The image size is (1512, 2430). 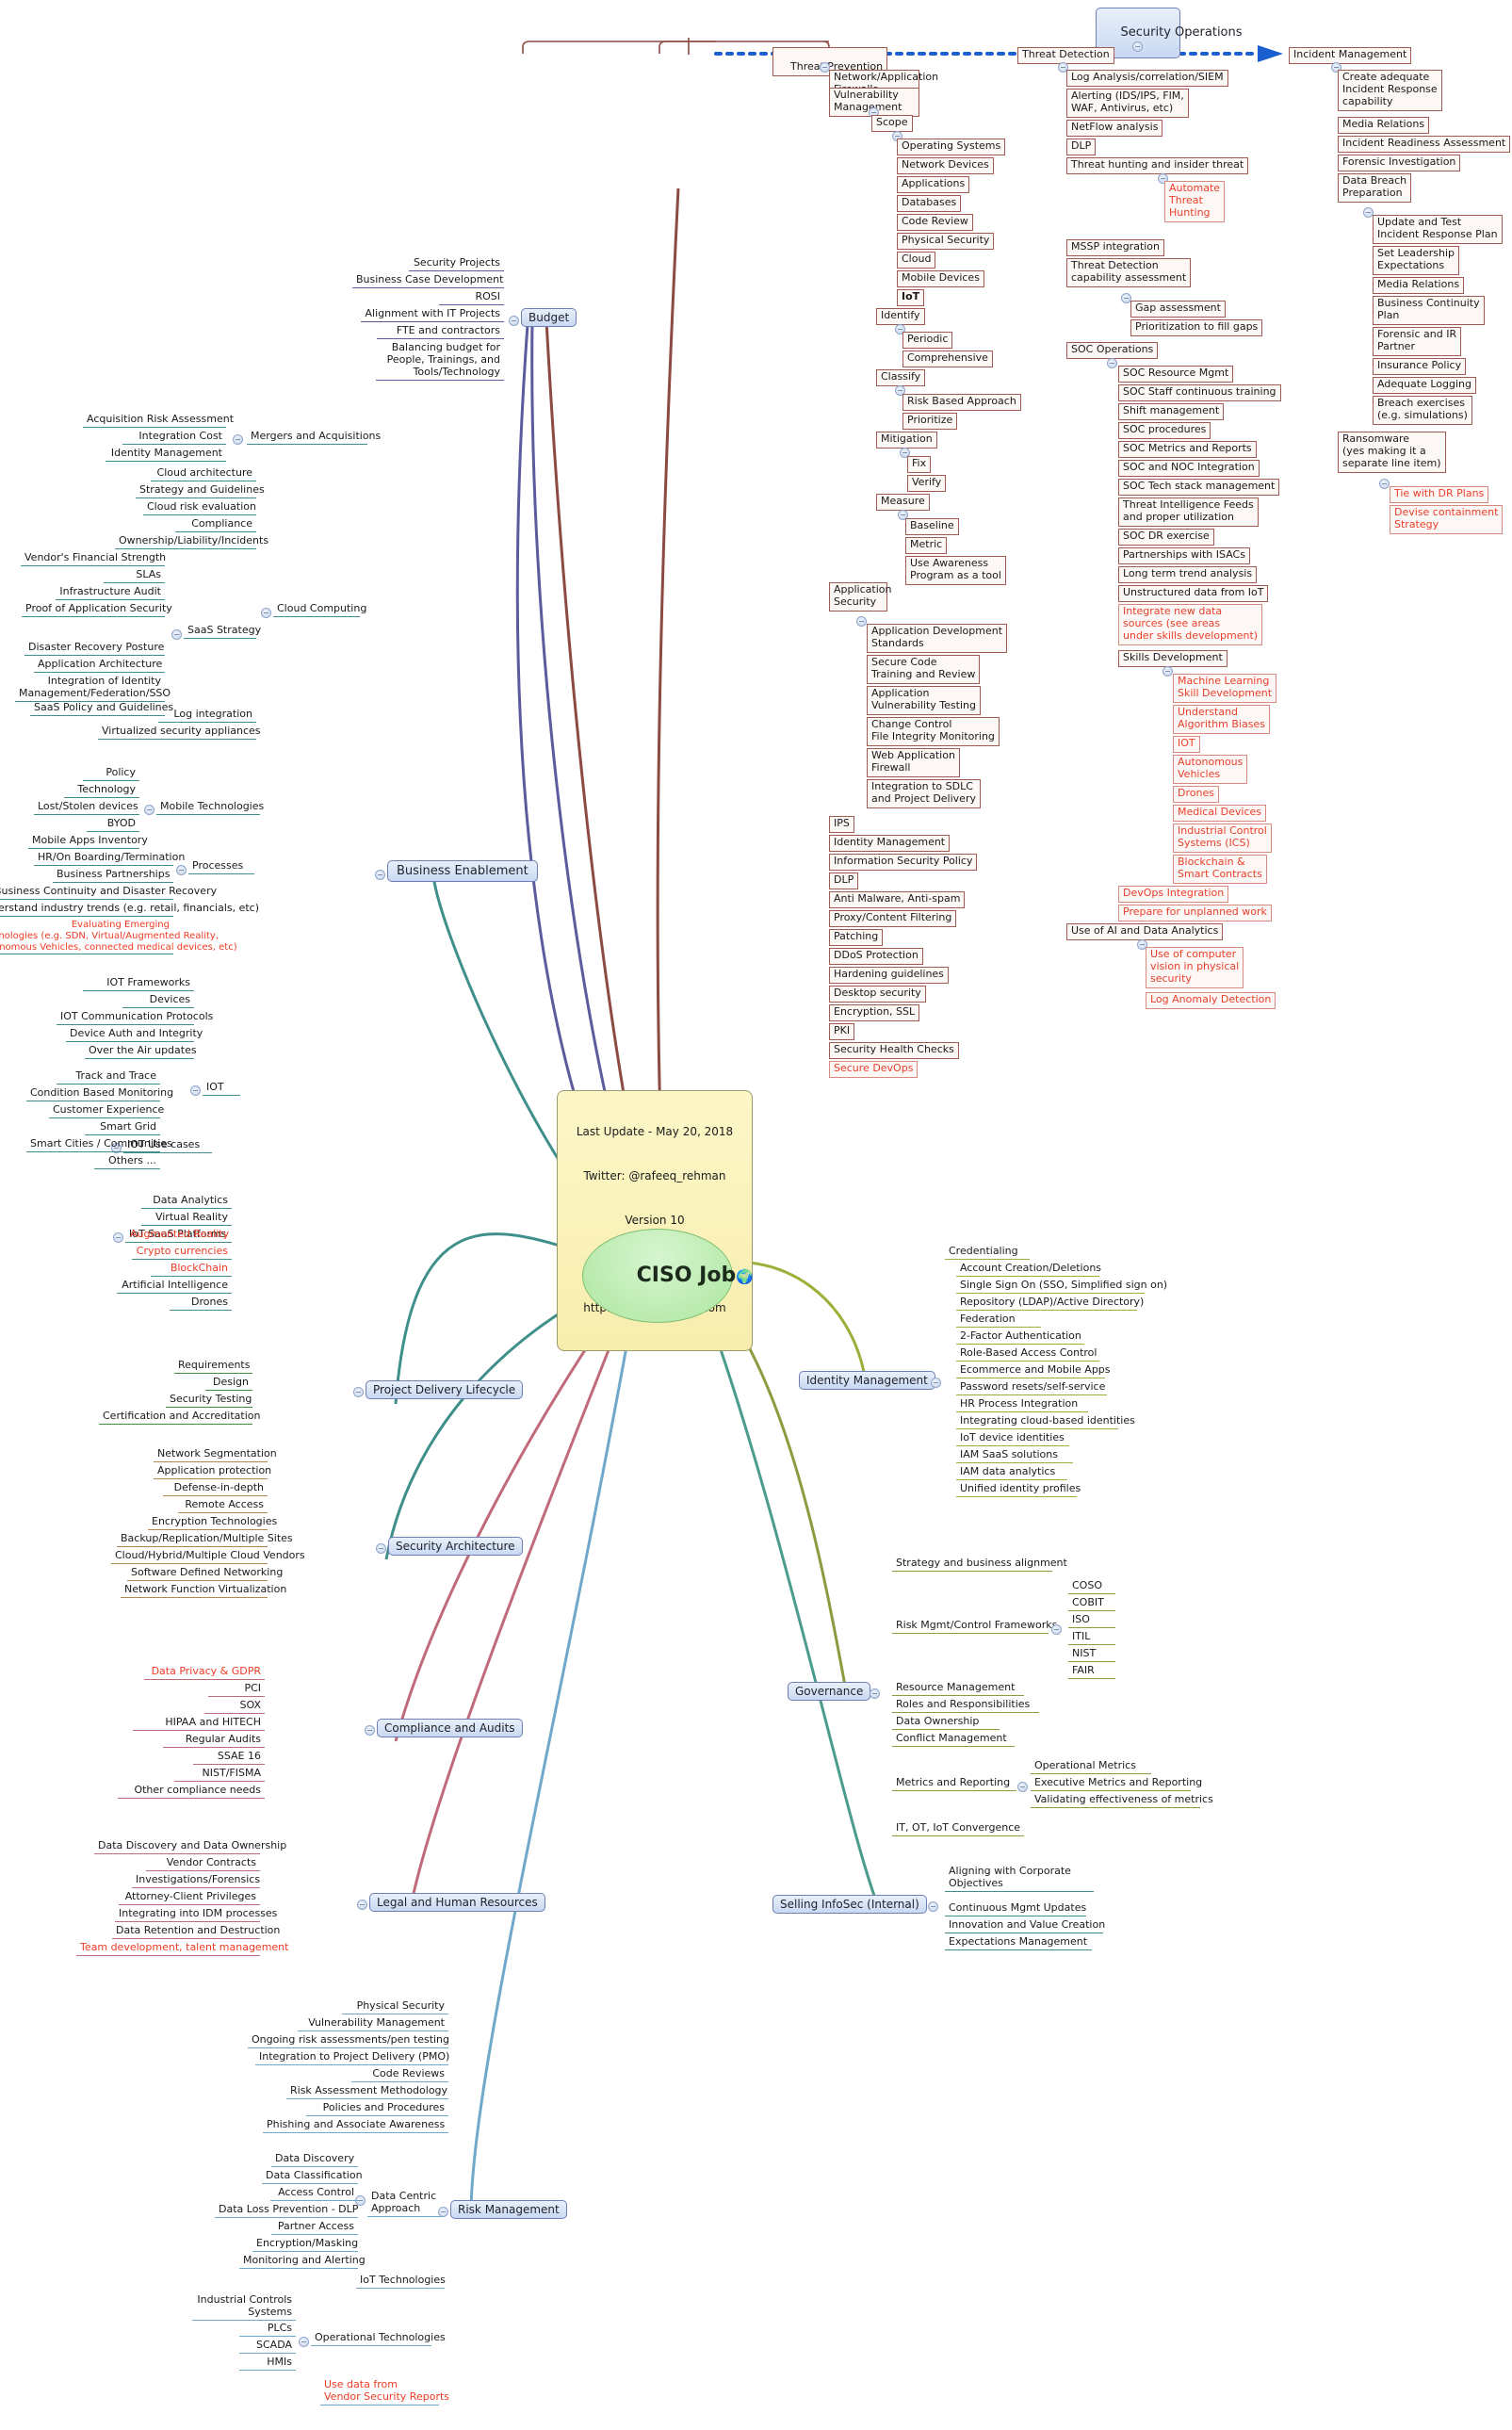 What do you see at coordinates (1196, 327) in the screenshot?
I see `node-td-prioritization-fill-gaps: Prioritization to fill gaps` at bounding box center [1196, 327].